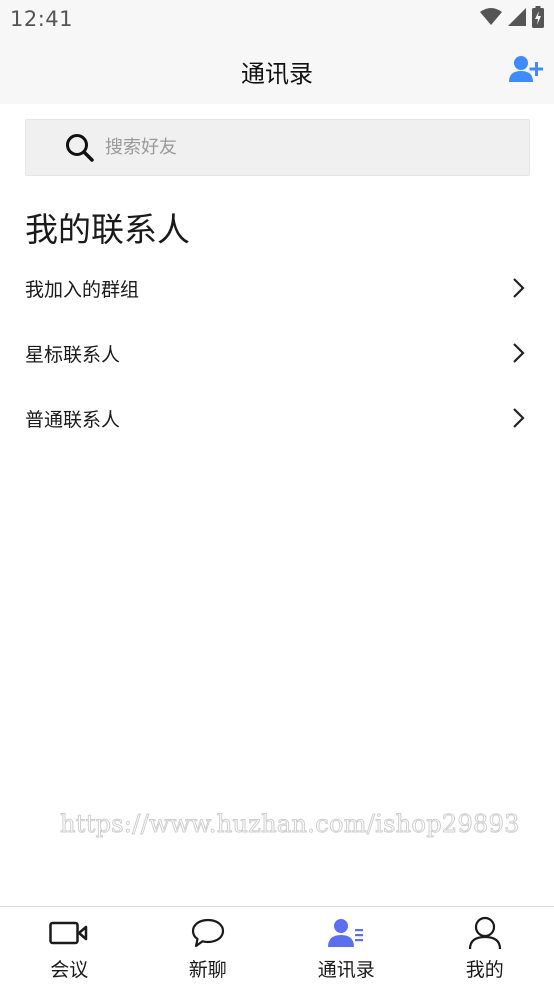  Describe the element at coordinates (73, 420) in the screenshot. I see `list-item-label: 普通联系人` at that location.